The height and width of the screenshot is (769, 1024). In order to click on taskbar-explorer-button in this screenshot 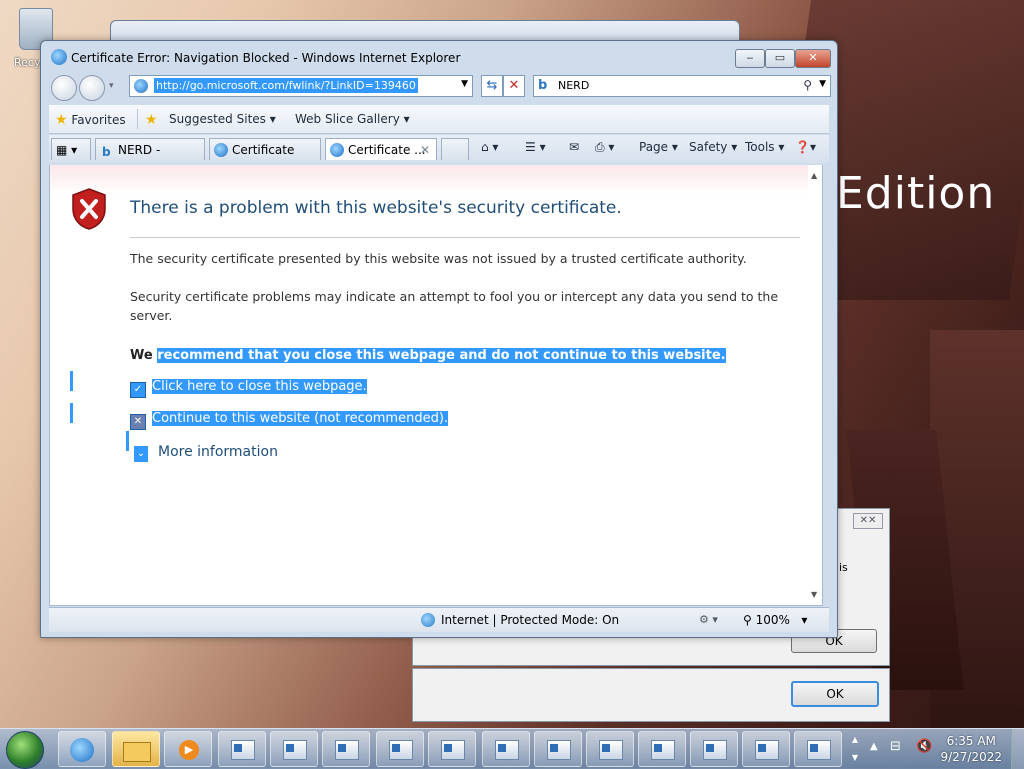, I will do `click(136, 749)`.